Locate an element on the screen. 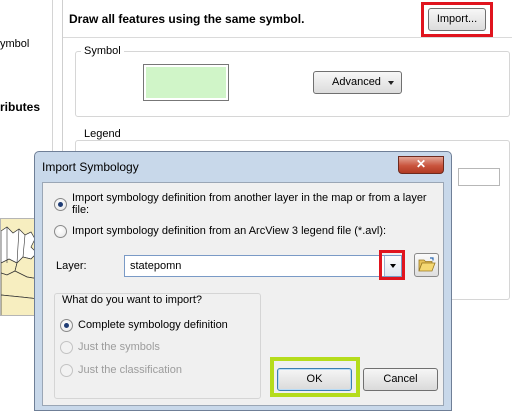  option-just-symbols-label: Just the symbols is located at coordinates (119, 347).